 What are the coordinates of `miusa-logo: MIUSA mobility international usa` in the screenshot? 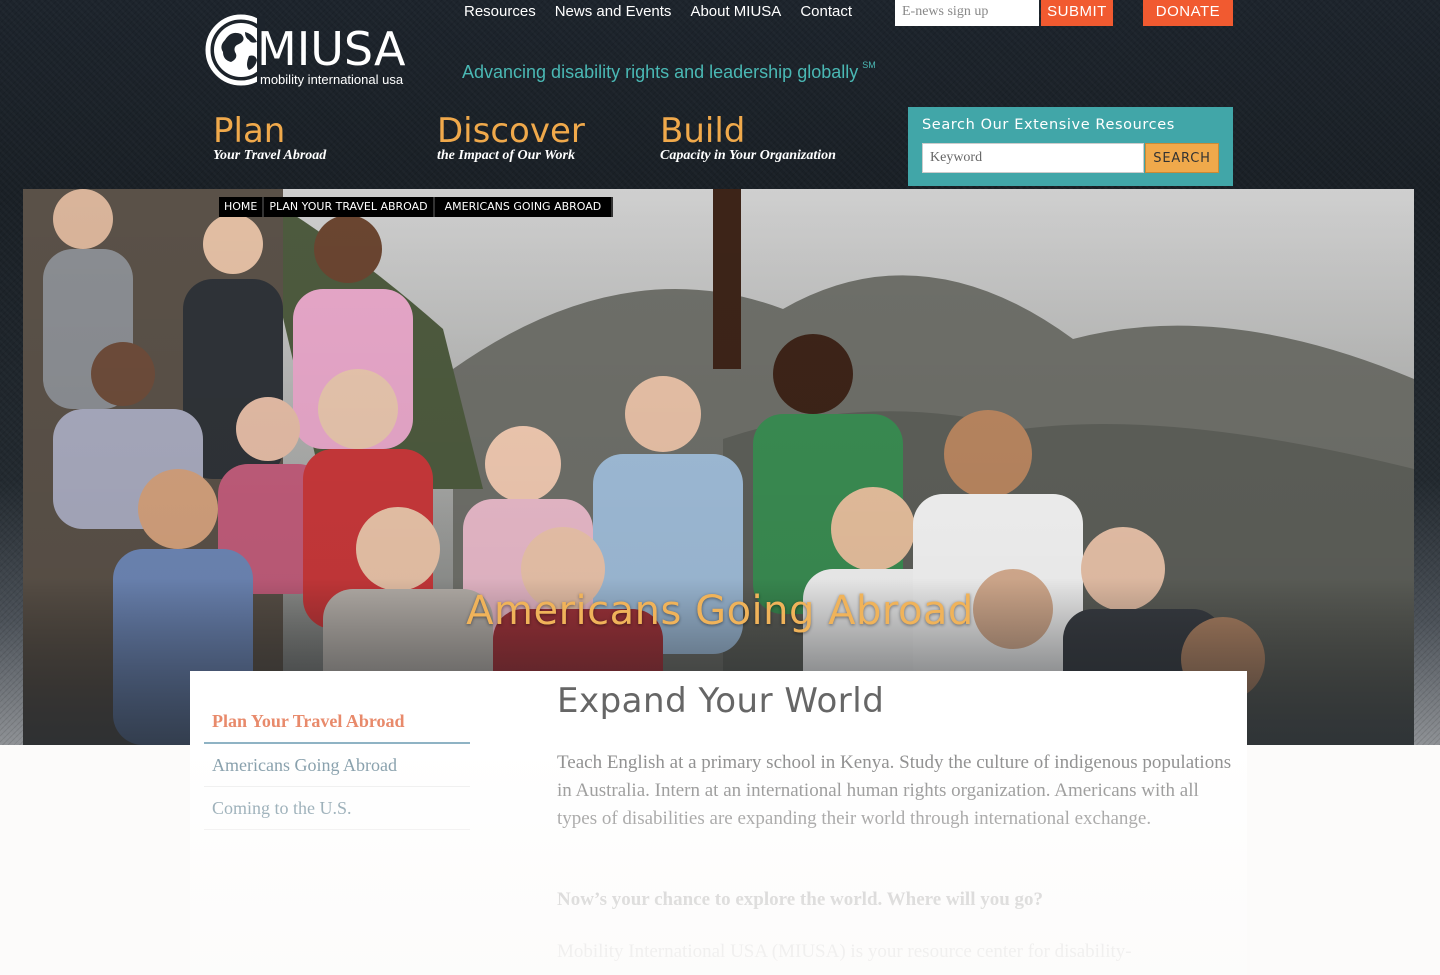 It's located at (315, 50).